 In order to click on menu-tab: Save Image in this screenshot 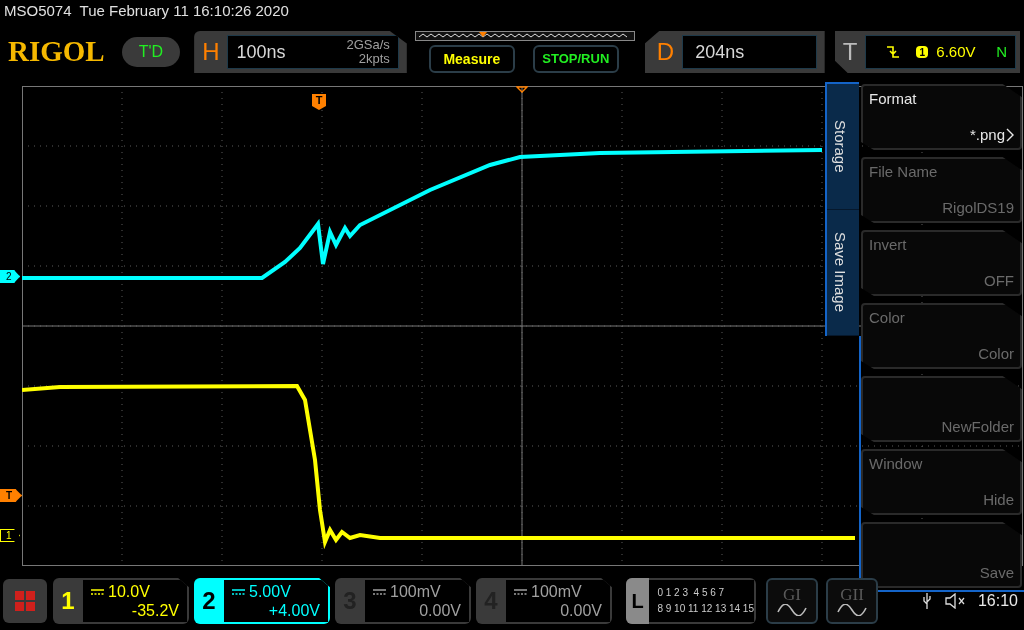, I will do `click(843, 273)`.